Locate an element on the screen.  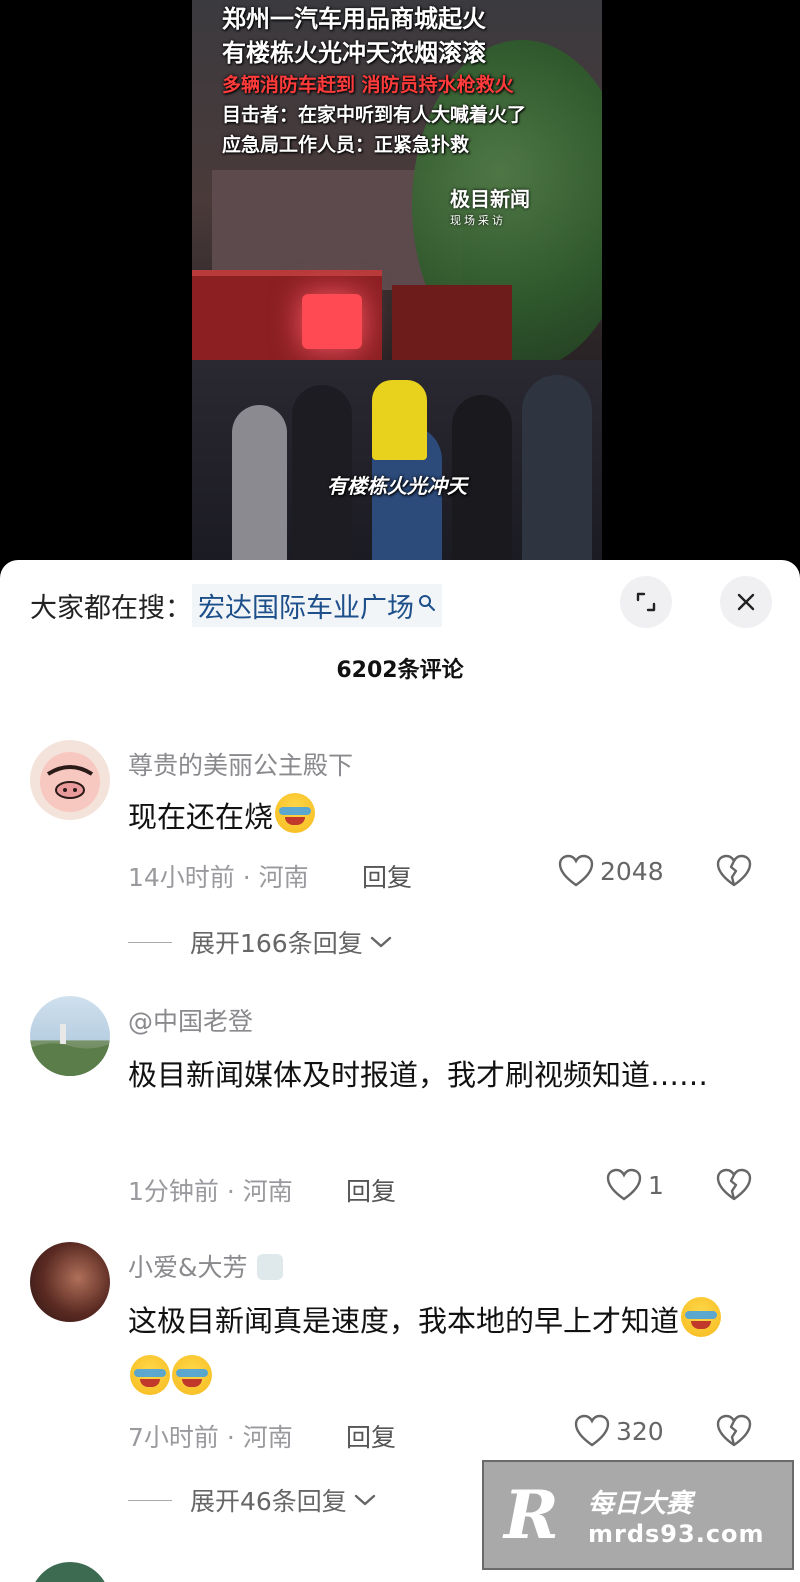
trending-search-term: 宏达国际车业广场 is located at coordinates (317, 605).